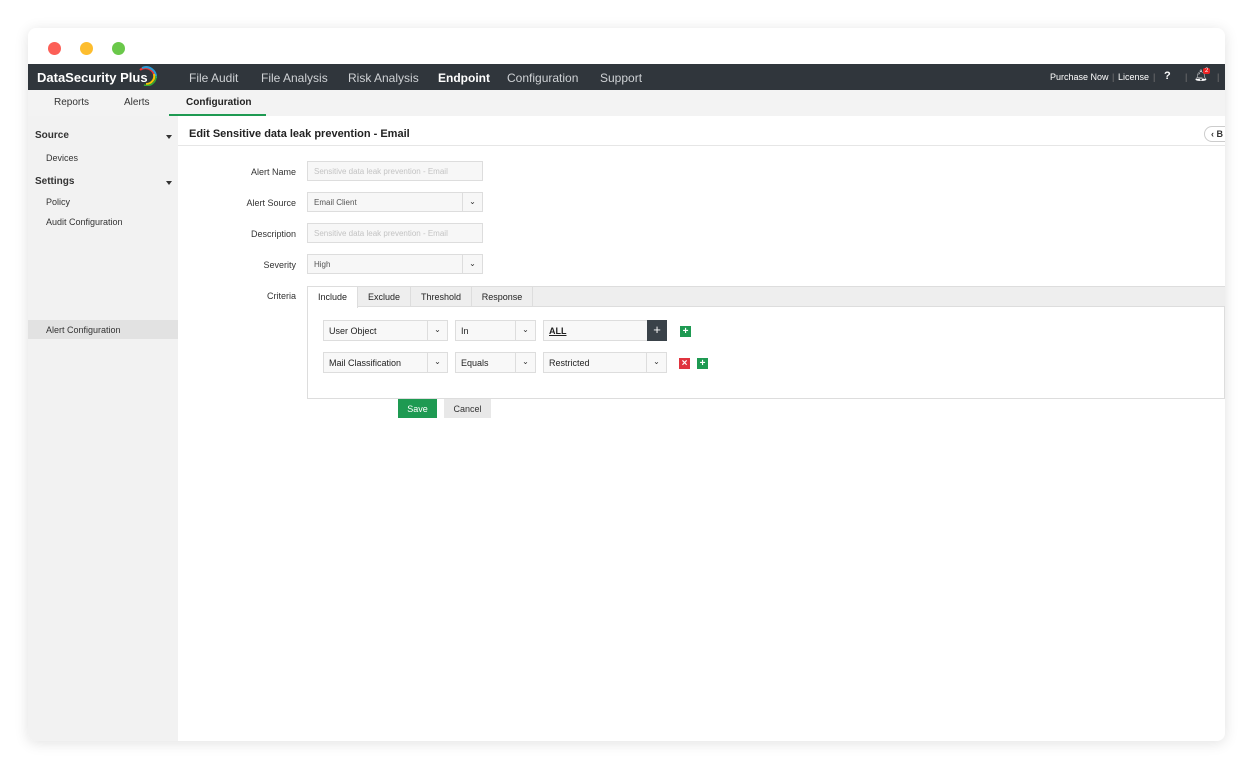 This screenshot has width=1254, height=766. Describe the element at coordinates (273, 172) in the screenshot. I see `alert-name-label: Alert Name` at that location.